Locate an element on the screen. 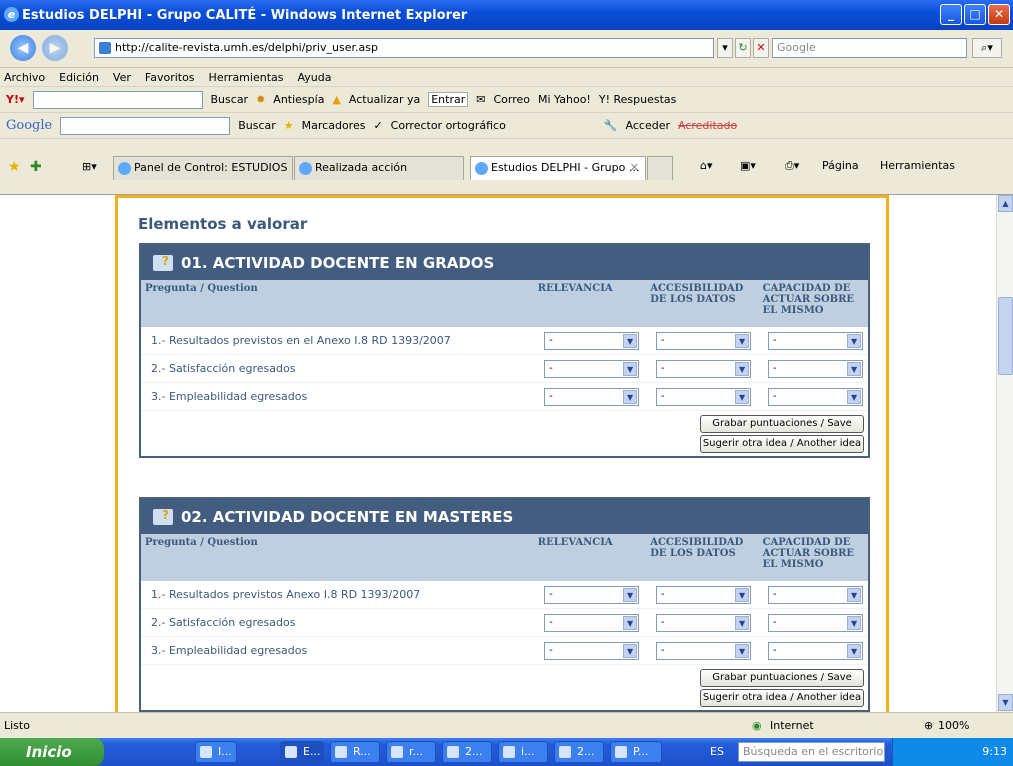  yahoo-buscar-button: Buscar is located at coordinates (230, 99).